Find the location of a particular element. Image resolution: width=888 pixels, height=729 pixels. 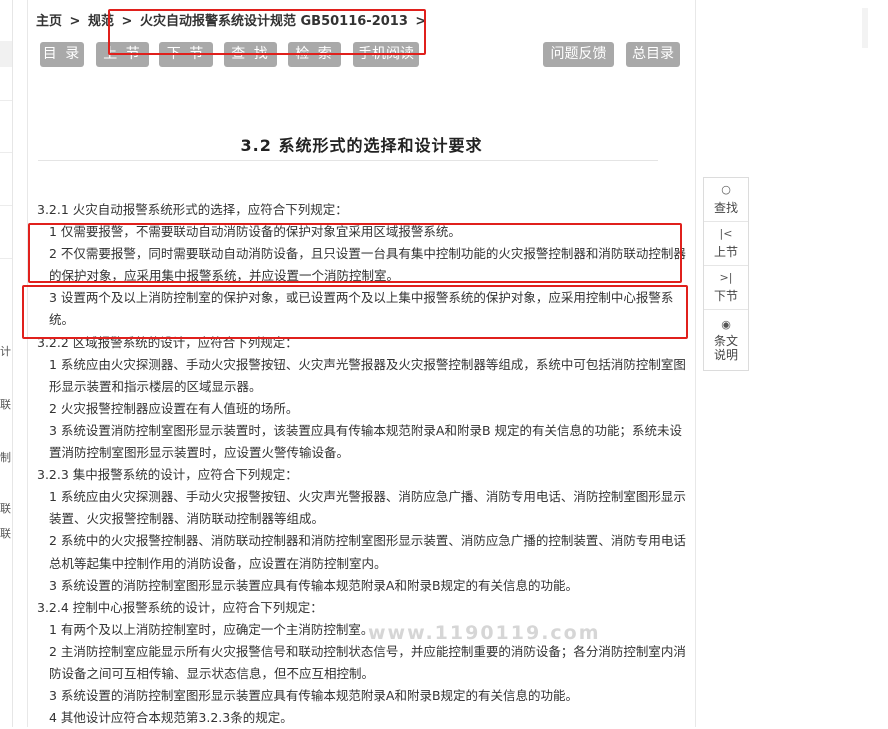

search-icon: ○ is located at coordinates (726, 189).